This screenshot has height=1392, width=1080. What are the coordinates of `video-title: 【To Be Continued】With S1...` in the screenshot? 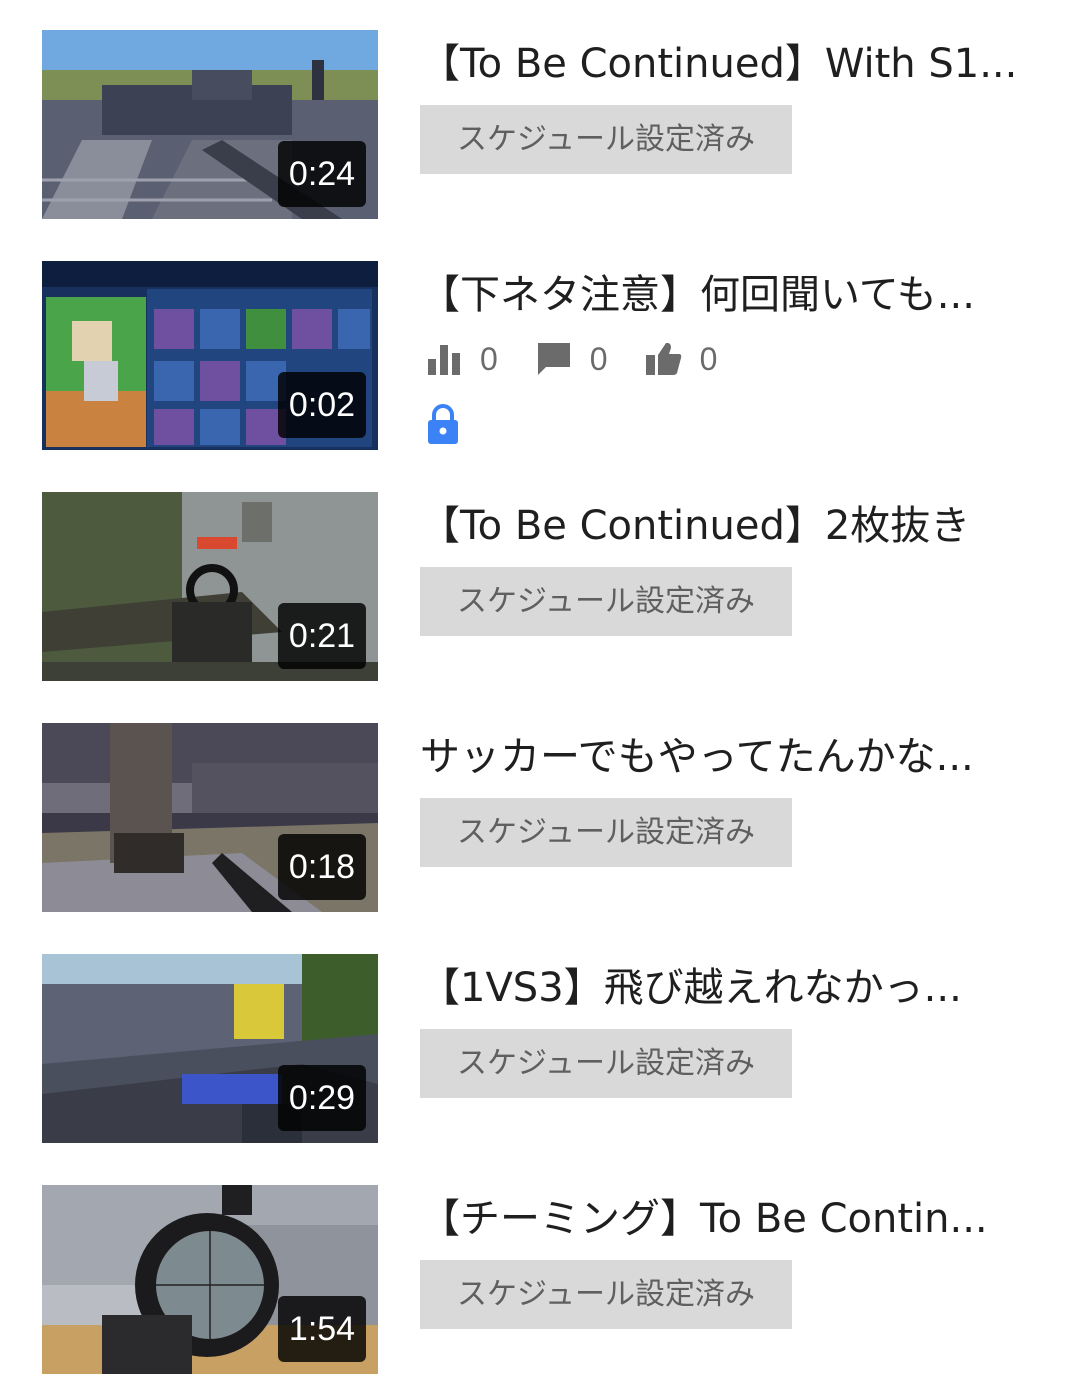 It's located at (725, 64).